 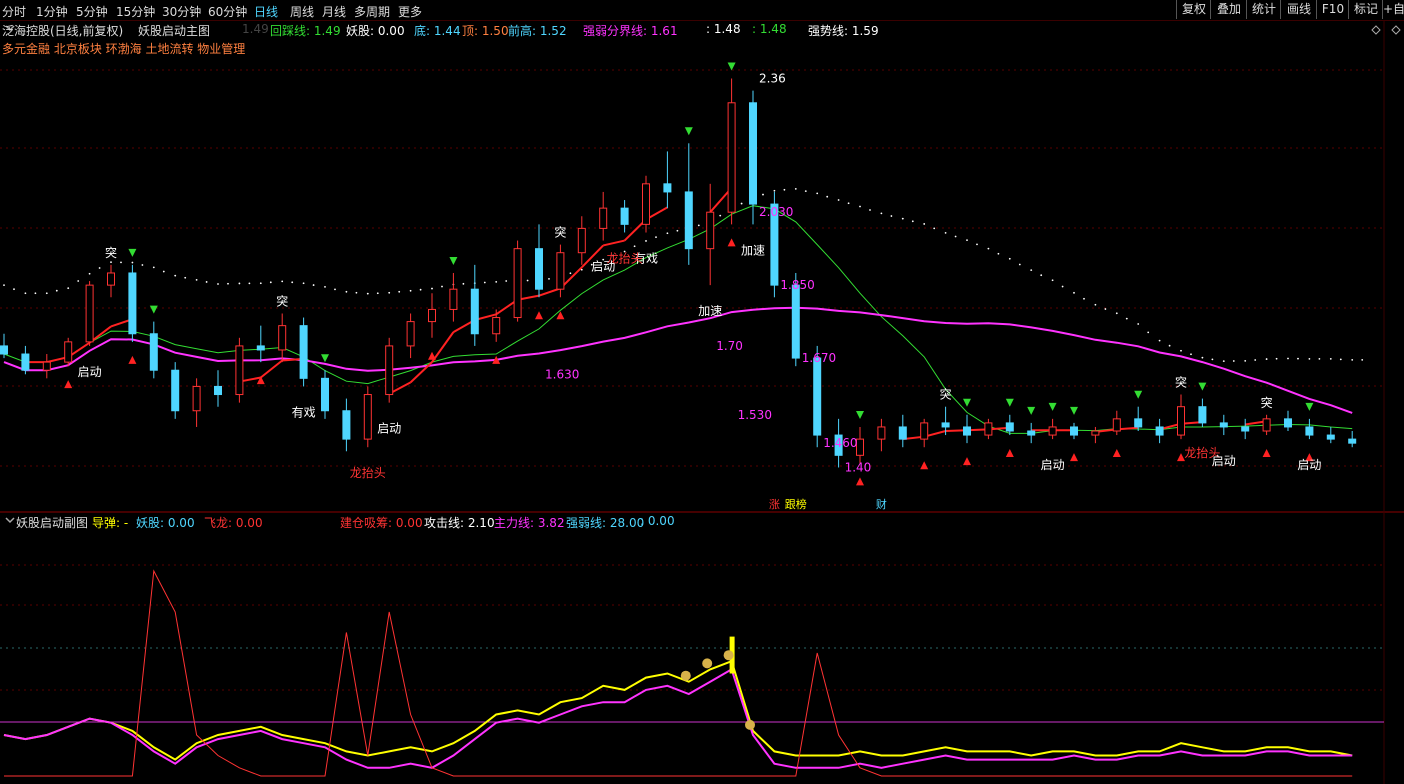 I want to click on main-header-item: 妖股: 0.00, so click(x=375, y=31).